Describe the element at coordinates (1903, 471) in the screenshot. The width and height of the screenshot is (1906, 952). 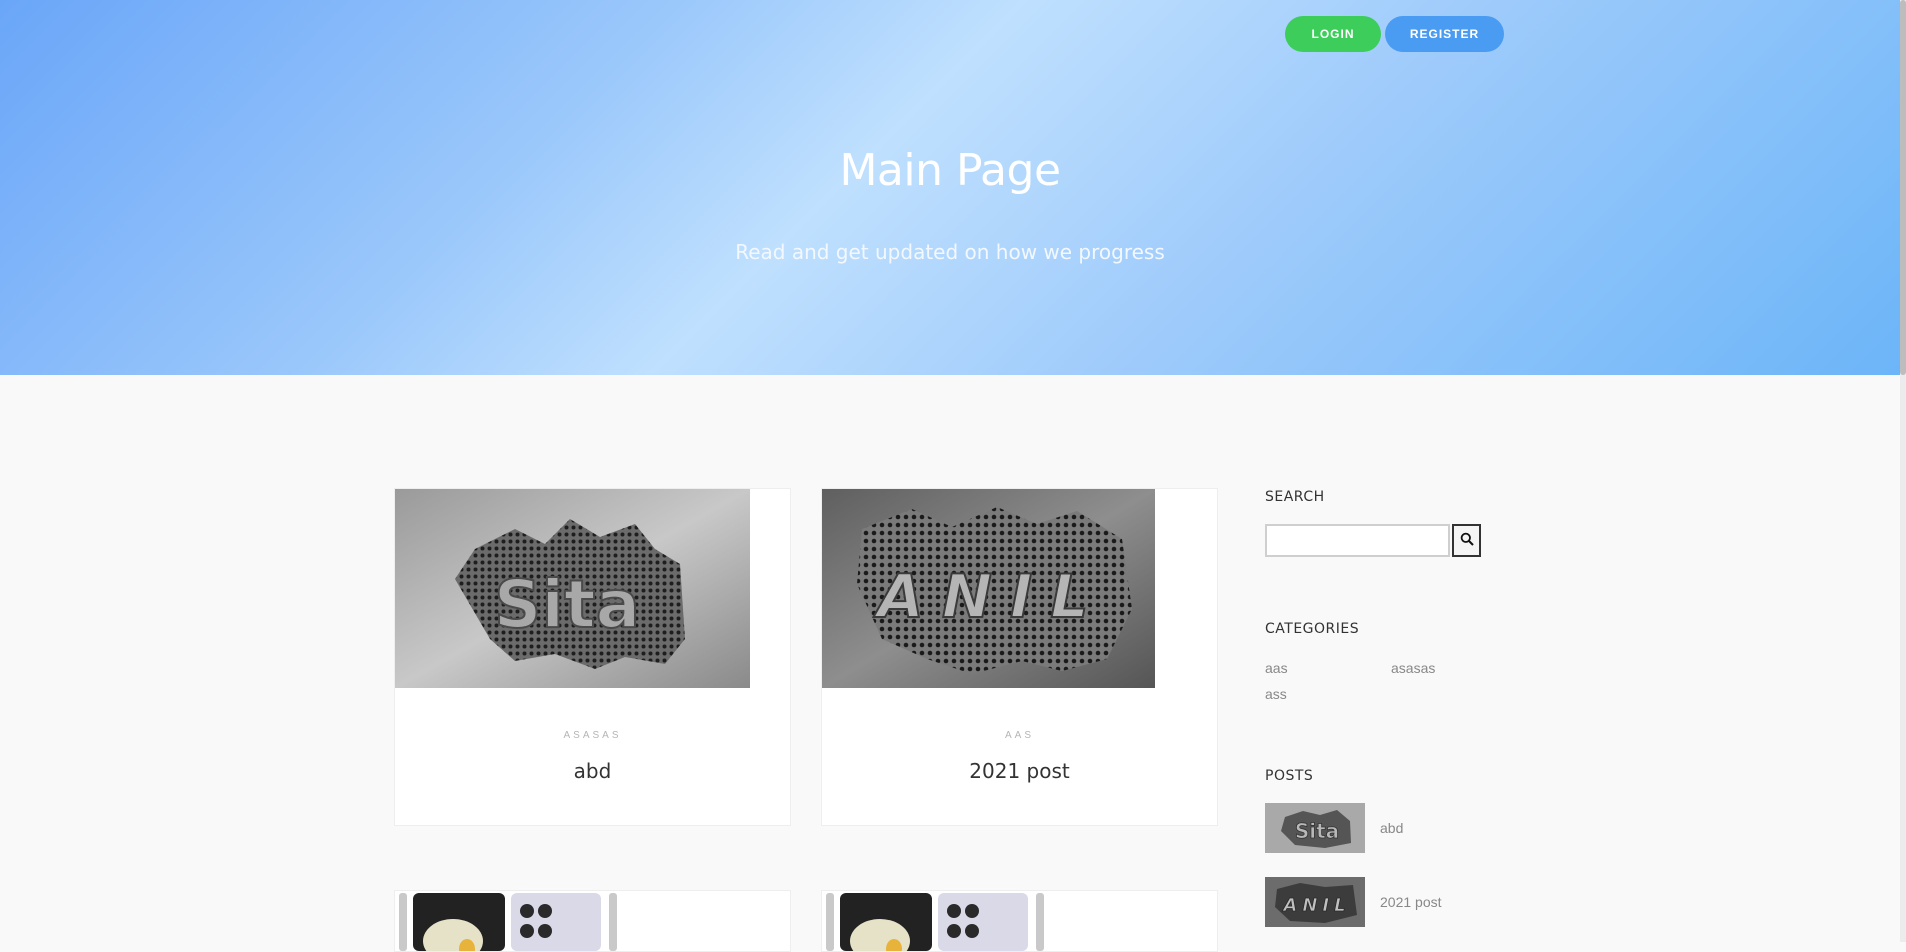
I see `scrollbar` at that location.